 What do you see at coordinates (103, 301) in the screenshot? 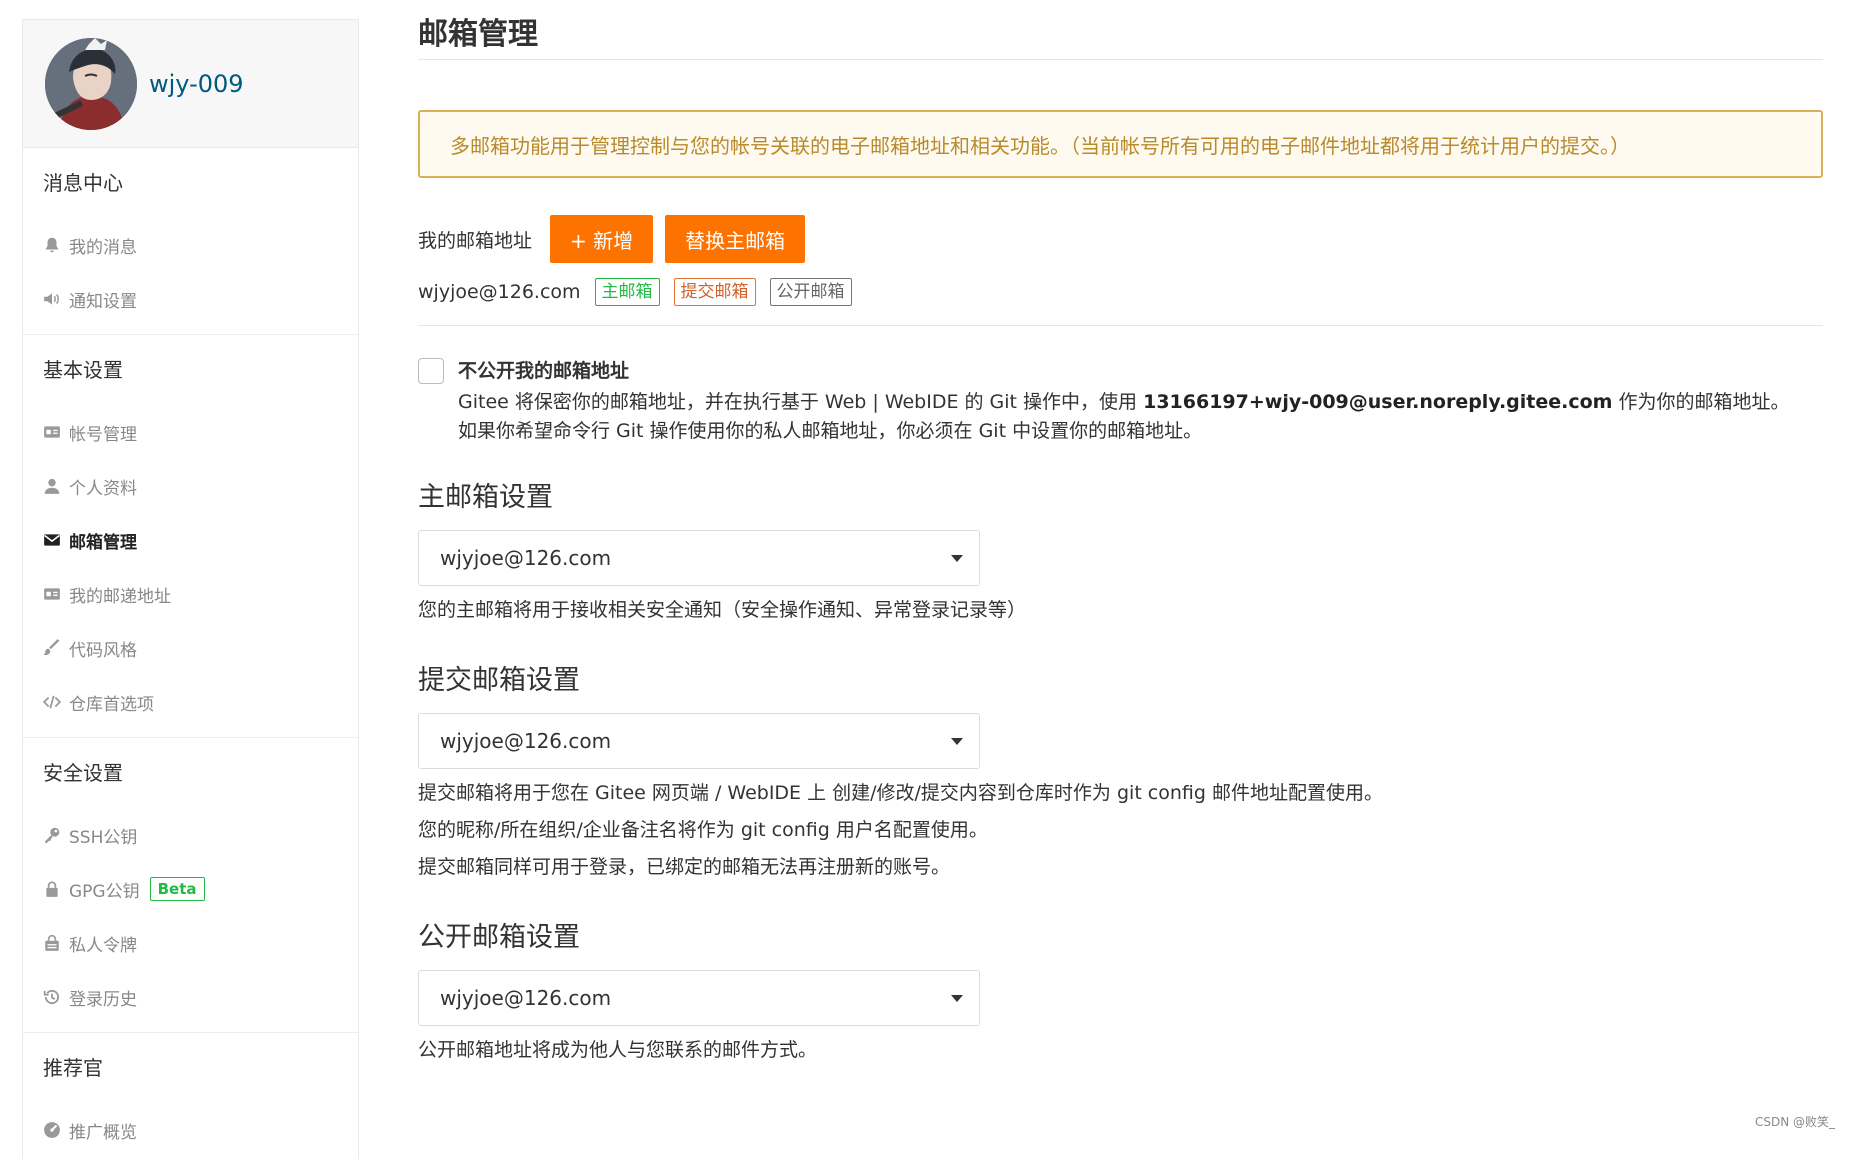
I see `sidebar-item-label: 通知设置` at bounding box center [103, 301].